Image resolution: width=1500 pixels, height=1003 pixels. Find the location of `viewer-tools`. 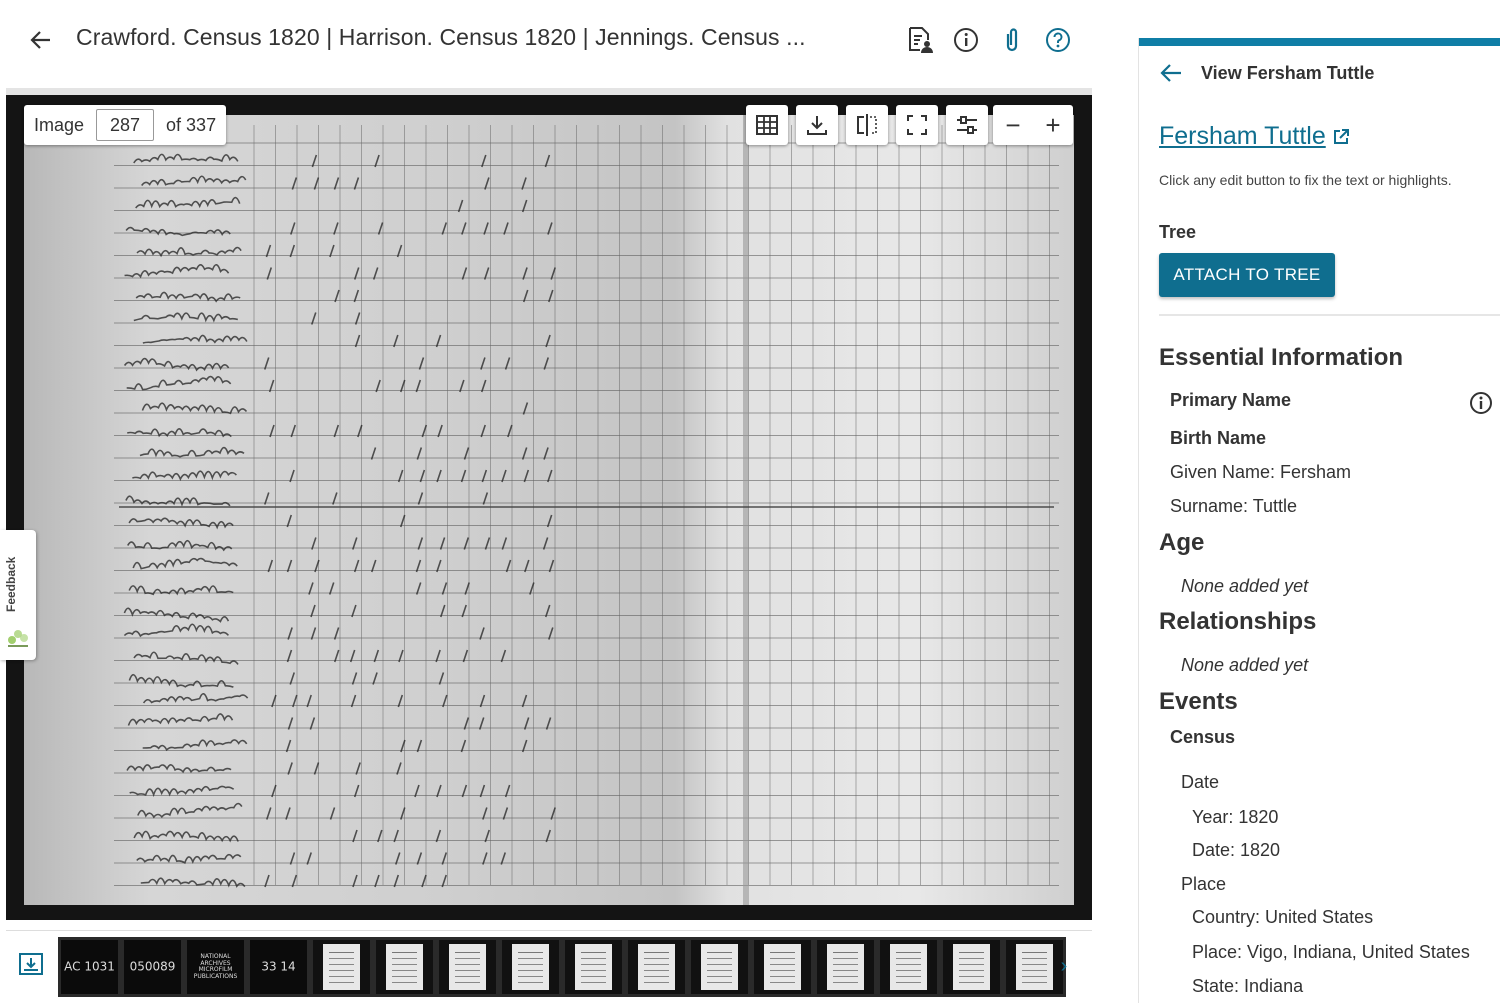

viewer-tools is located at coordinates (867, 125).